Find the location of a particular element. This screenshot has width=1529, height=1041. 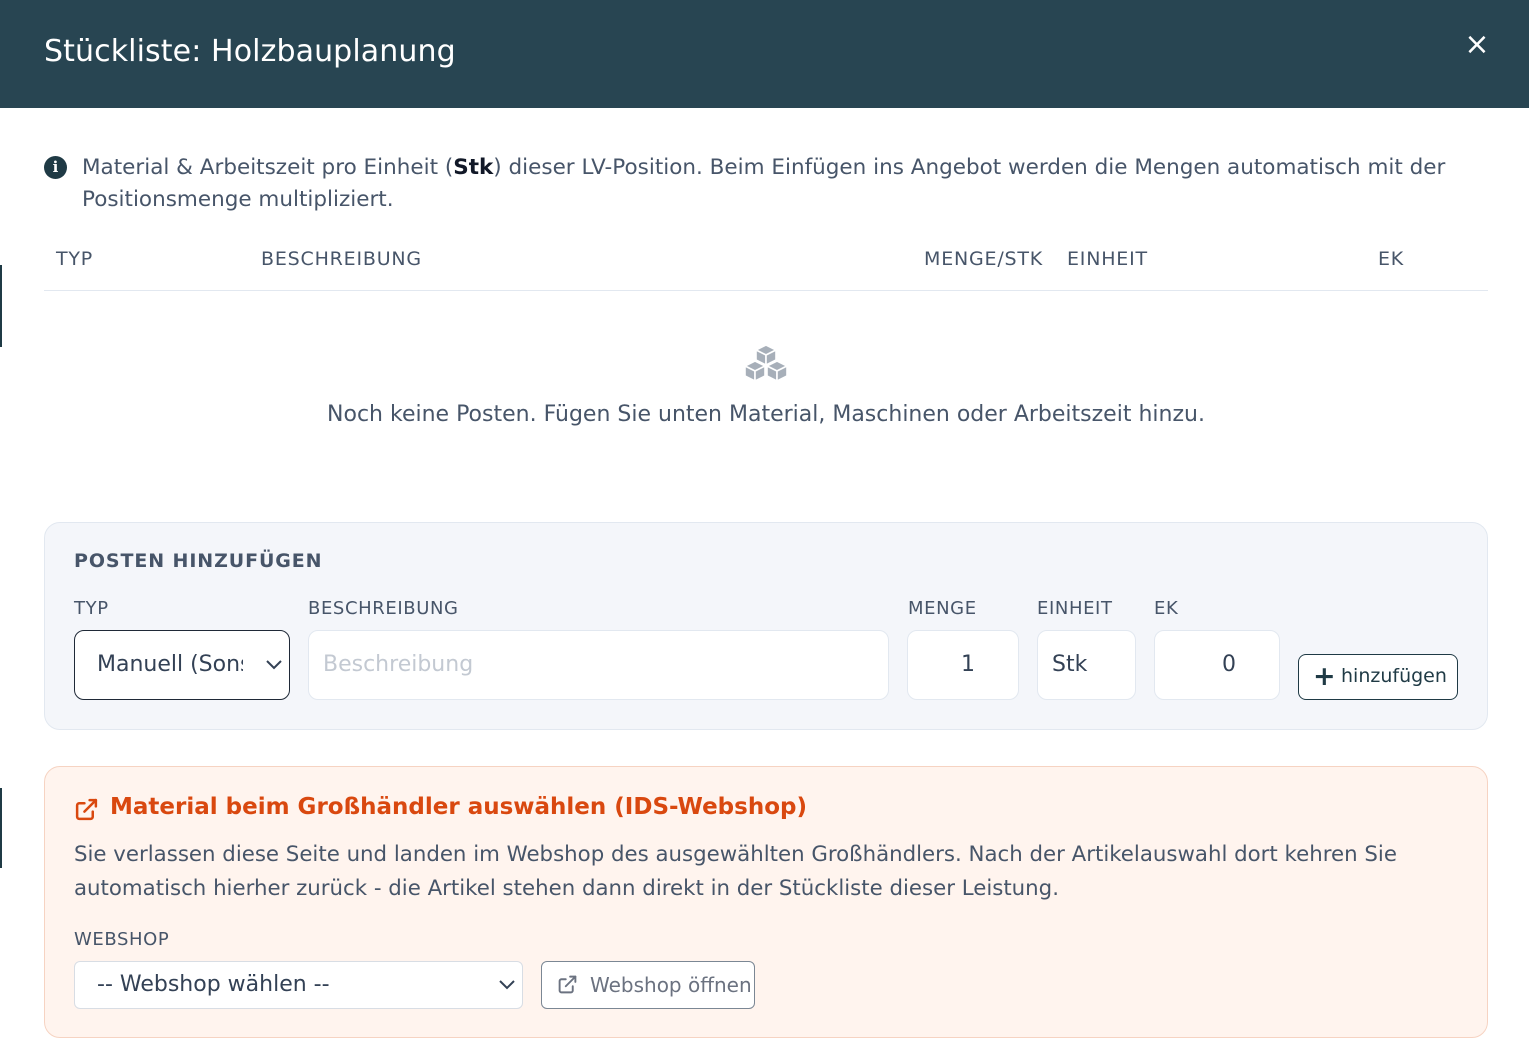

webshop-label: WEBSHOP is located at coordinates (122, 939).